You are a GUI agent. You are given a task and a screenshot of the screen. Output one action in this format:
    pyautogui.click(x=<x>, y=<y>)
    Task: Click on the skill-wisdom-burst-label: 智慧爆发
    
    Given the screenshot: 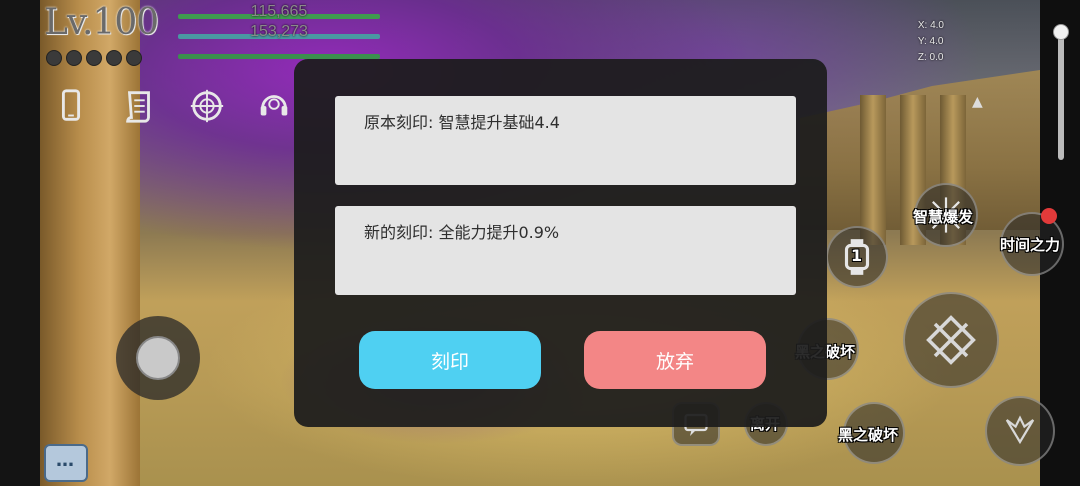 What is the action you would take?
    pyautogui.click(x=943, y=217)
    